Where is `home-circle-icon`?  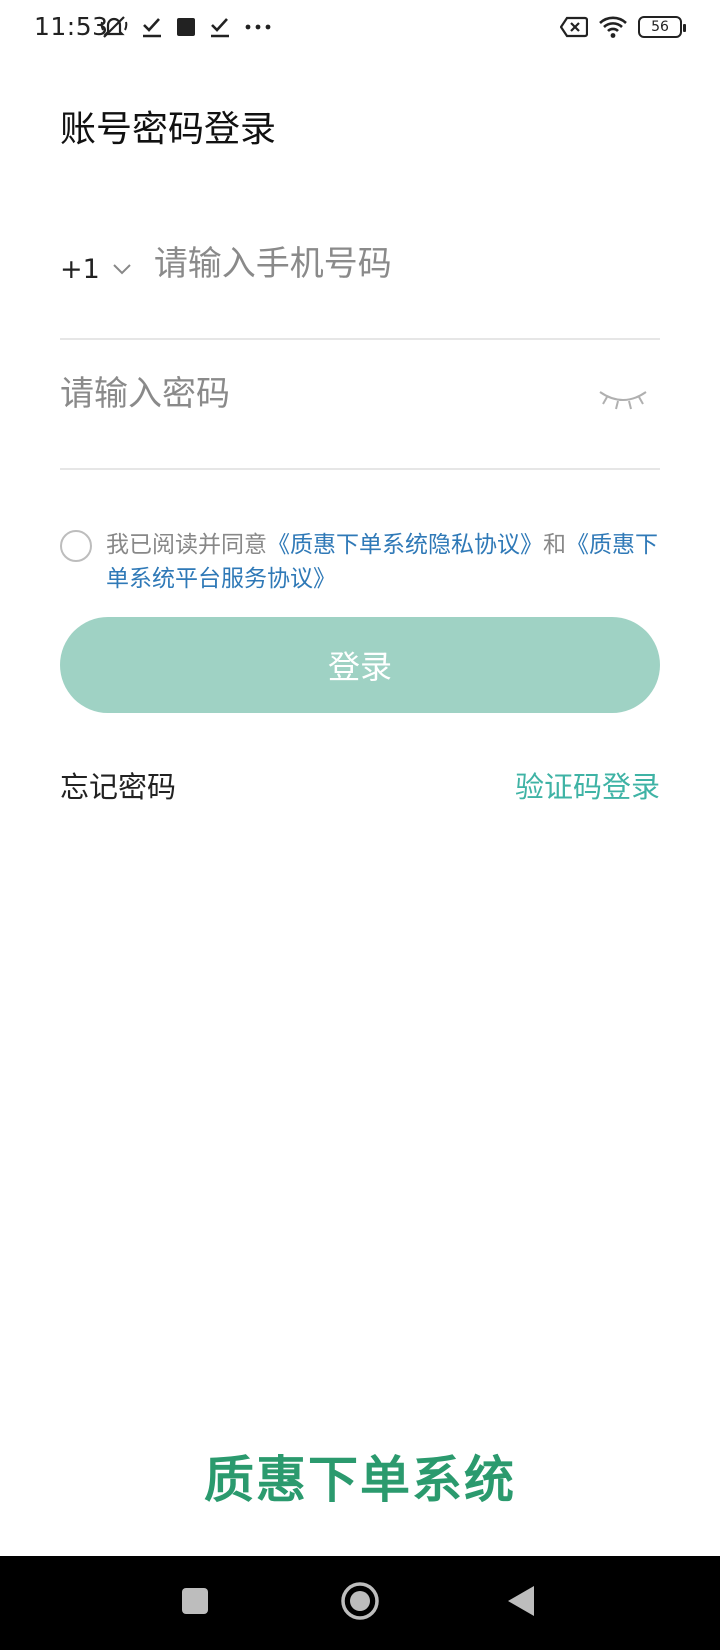
home-circle-icon is located at coordinates (360, 1603).